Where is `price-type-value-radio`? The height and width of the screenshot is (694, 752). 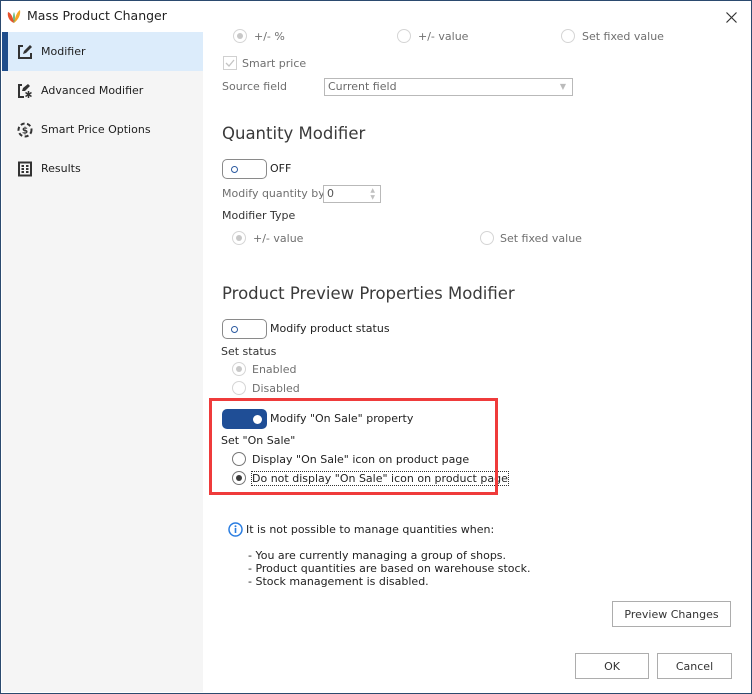
price-type-value-radio is located at coordinates (404, 36).